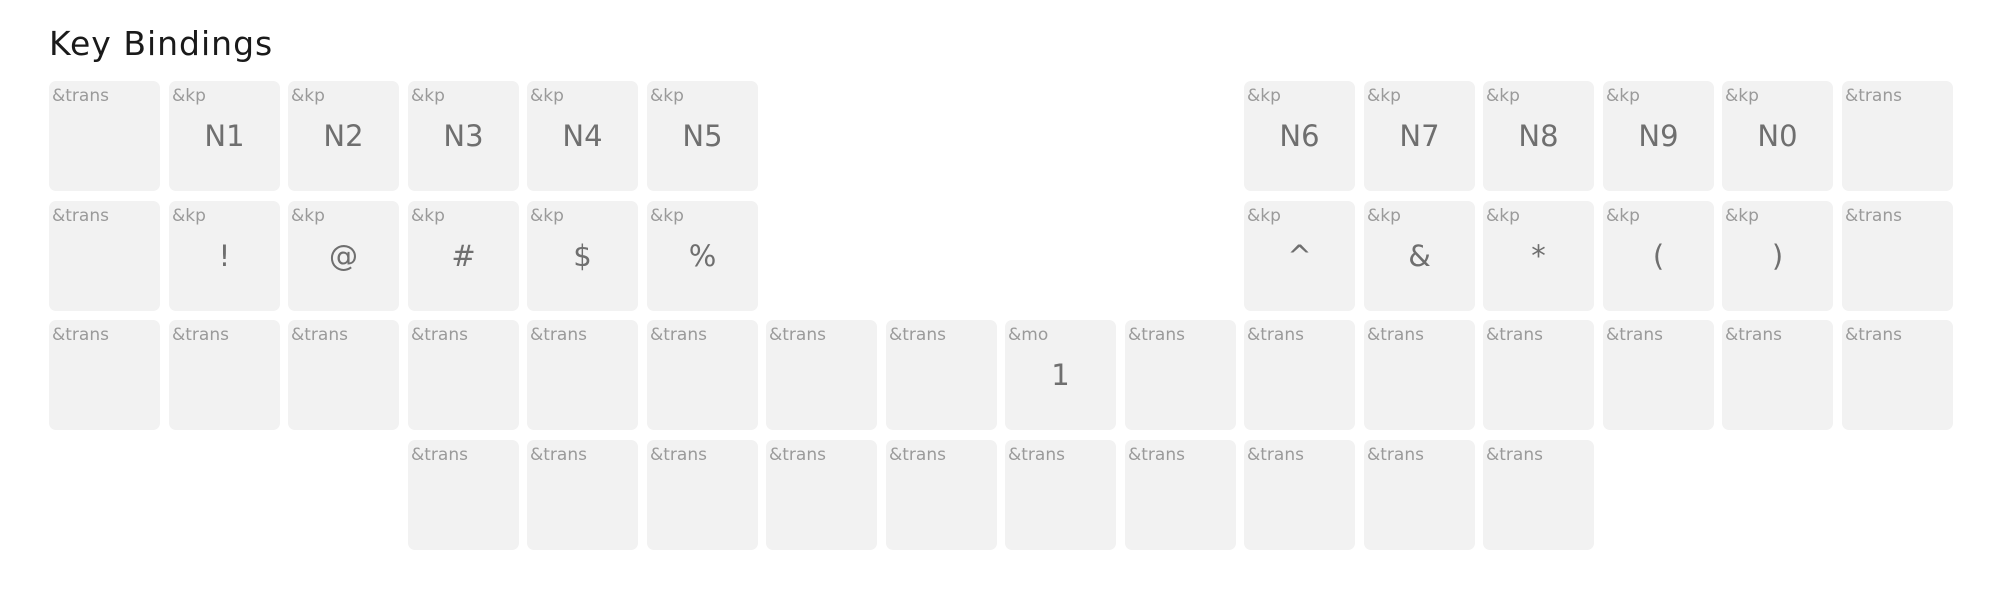 The height and width of the screenshot is (600, 1996). I want to click on key-r2-c3: &kp @, so click(343, 256).